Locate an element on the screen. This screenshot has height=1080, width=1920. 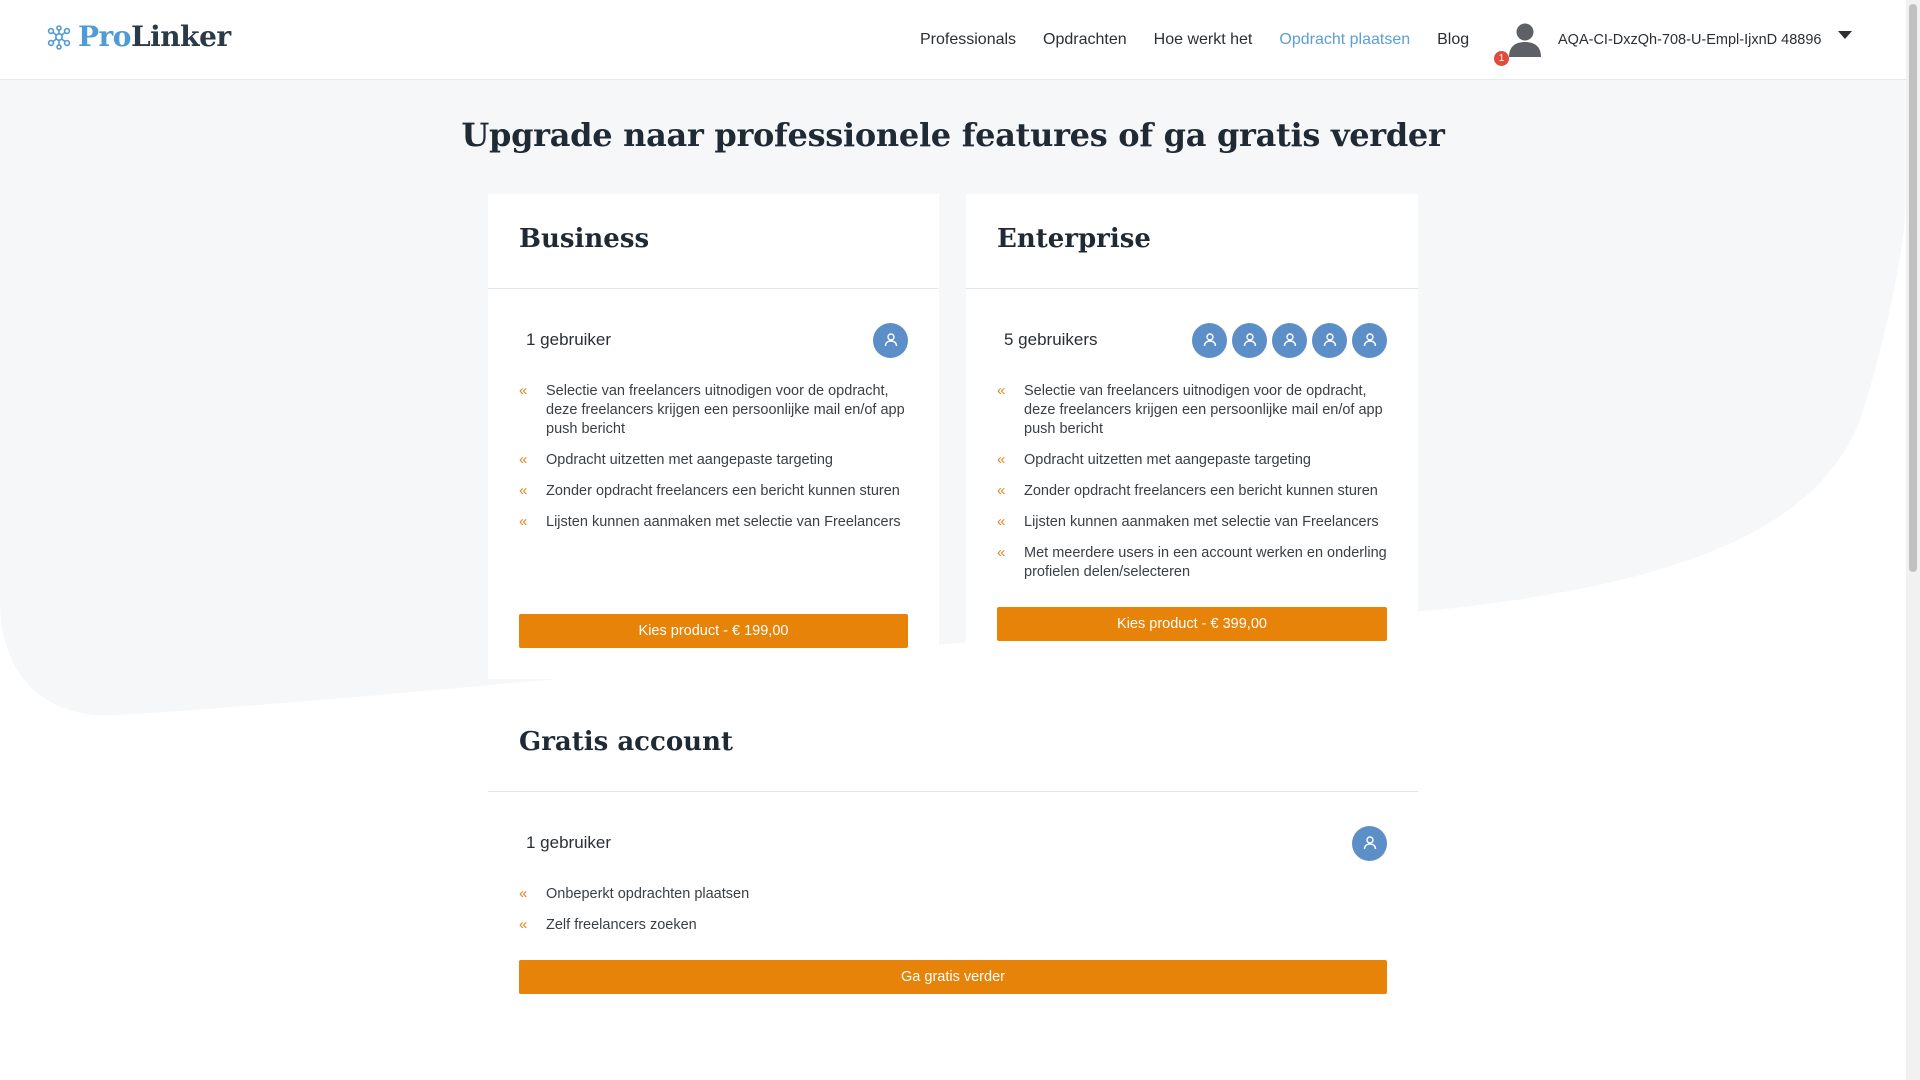
scrollbar-thumb is located at coordinates (1913, 288).